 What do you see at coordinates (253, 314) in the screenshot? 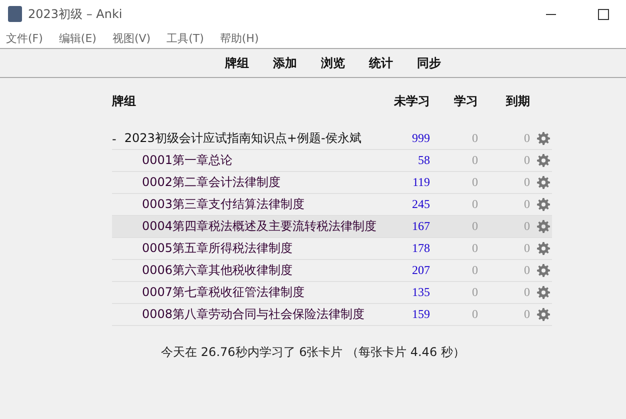
I see `deck-name: 0008第八章劳动合同与社会保险法律制度` at bounding box center [253, 314].